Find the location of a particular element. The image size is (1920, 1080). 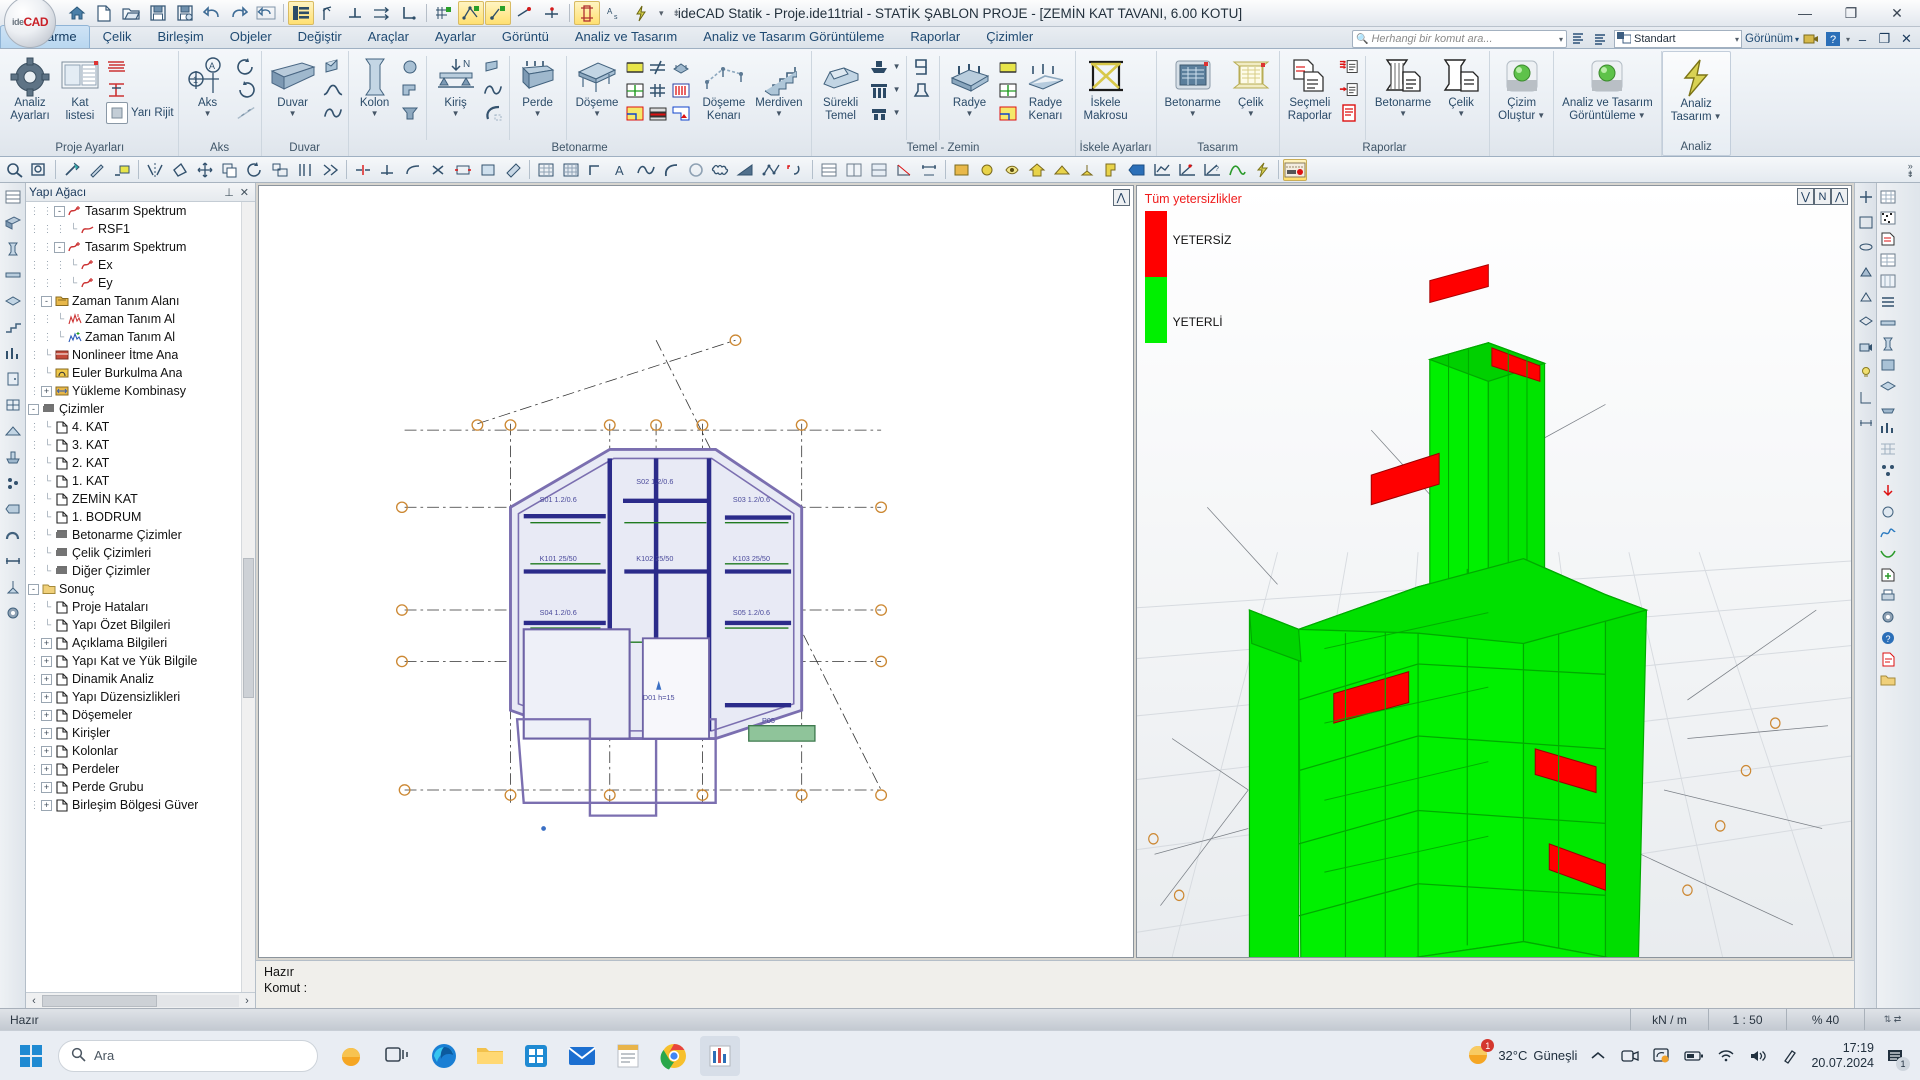

tree-node: ⋮ └ Çelik Çizimleri is located at coordinates (140, 553).